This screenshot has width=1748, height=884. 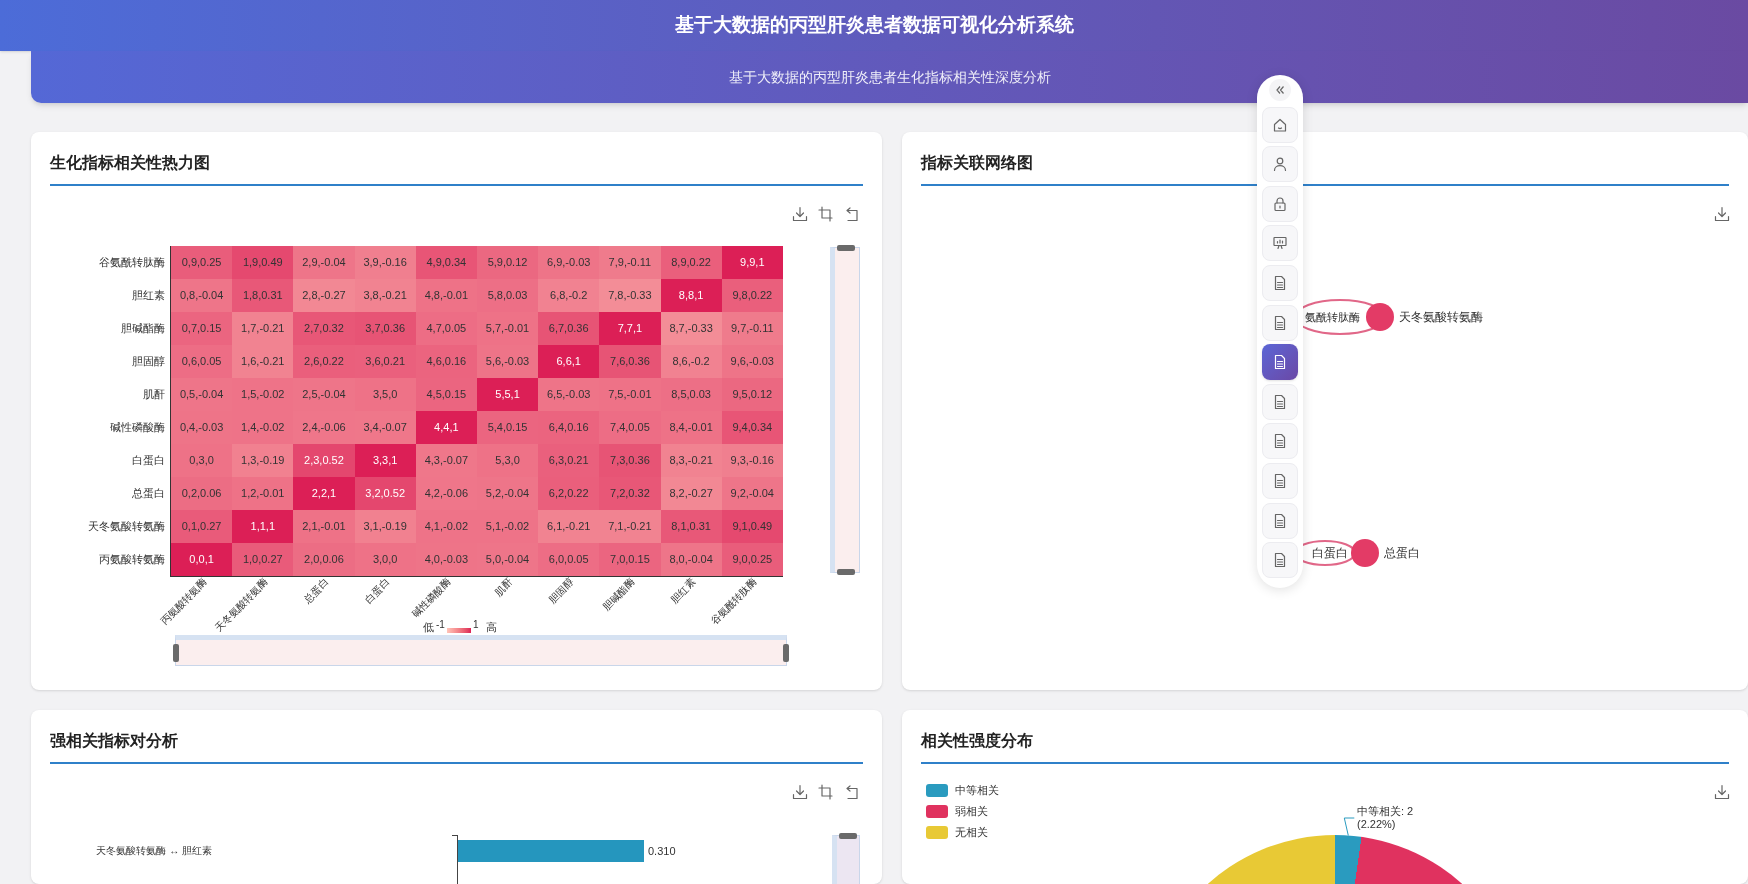 What do you see at coordinates (202, 361) in the screenshot?
I see `heatmap-cell: 0,6,0.05` at bounding box center [202, 361].